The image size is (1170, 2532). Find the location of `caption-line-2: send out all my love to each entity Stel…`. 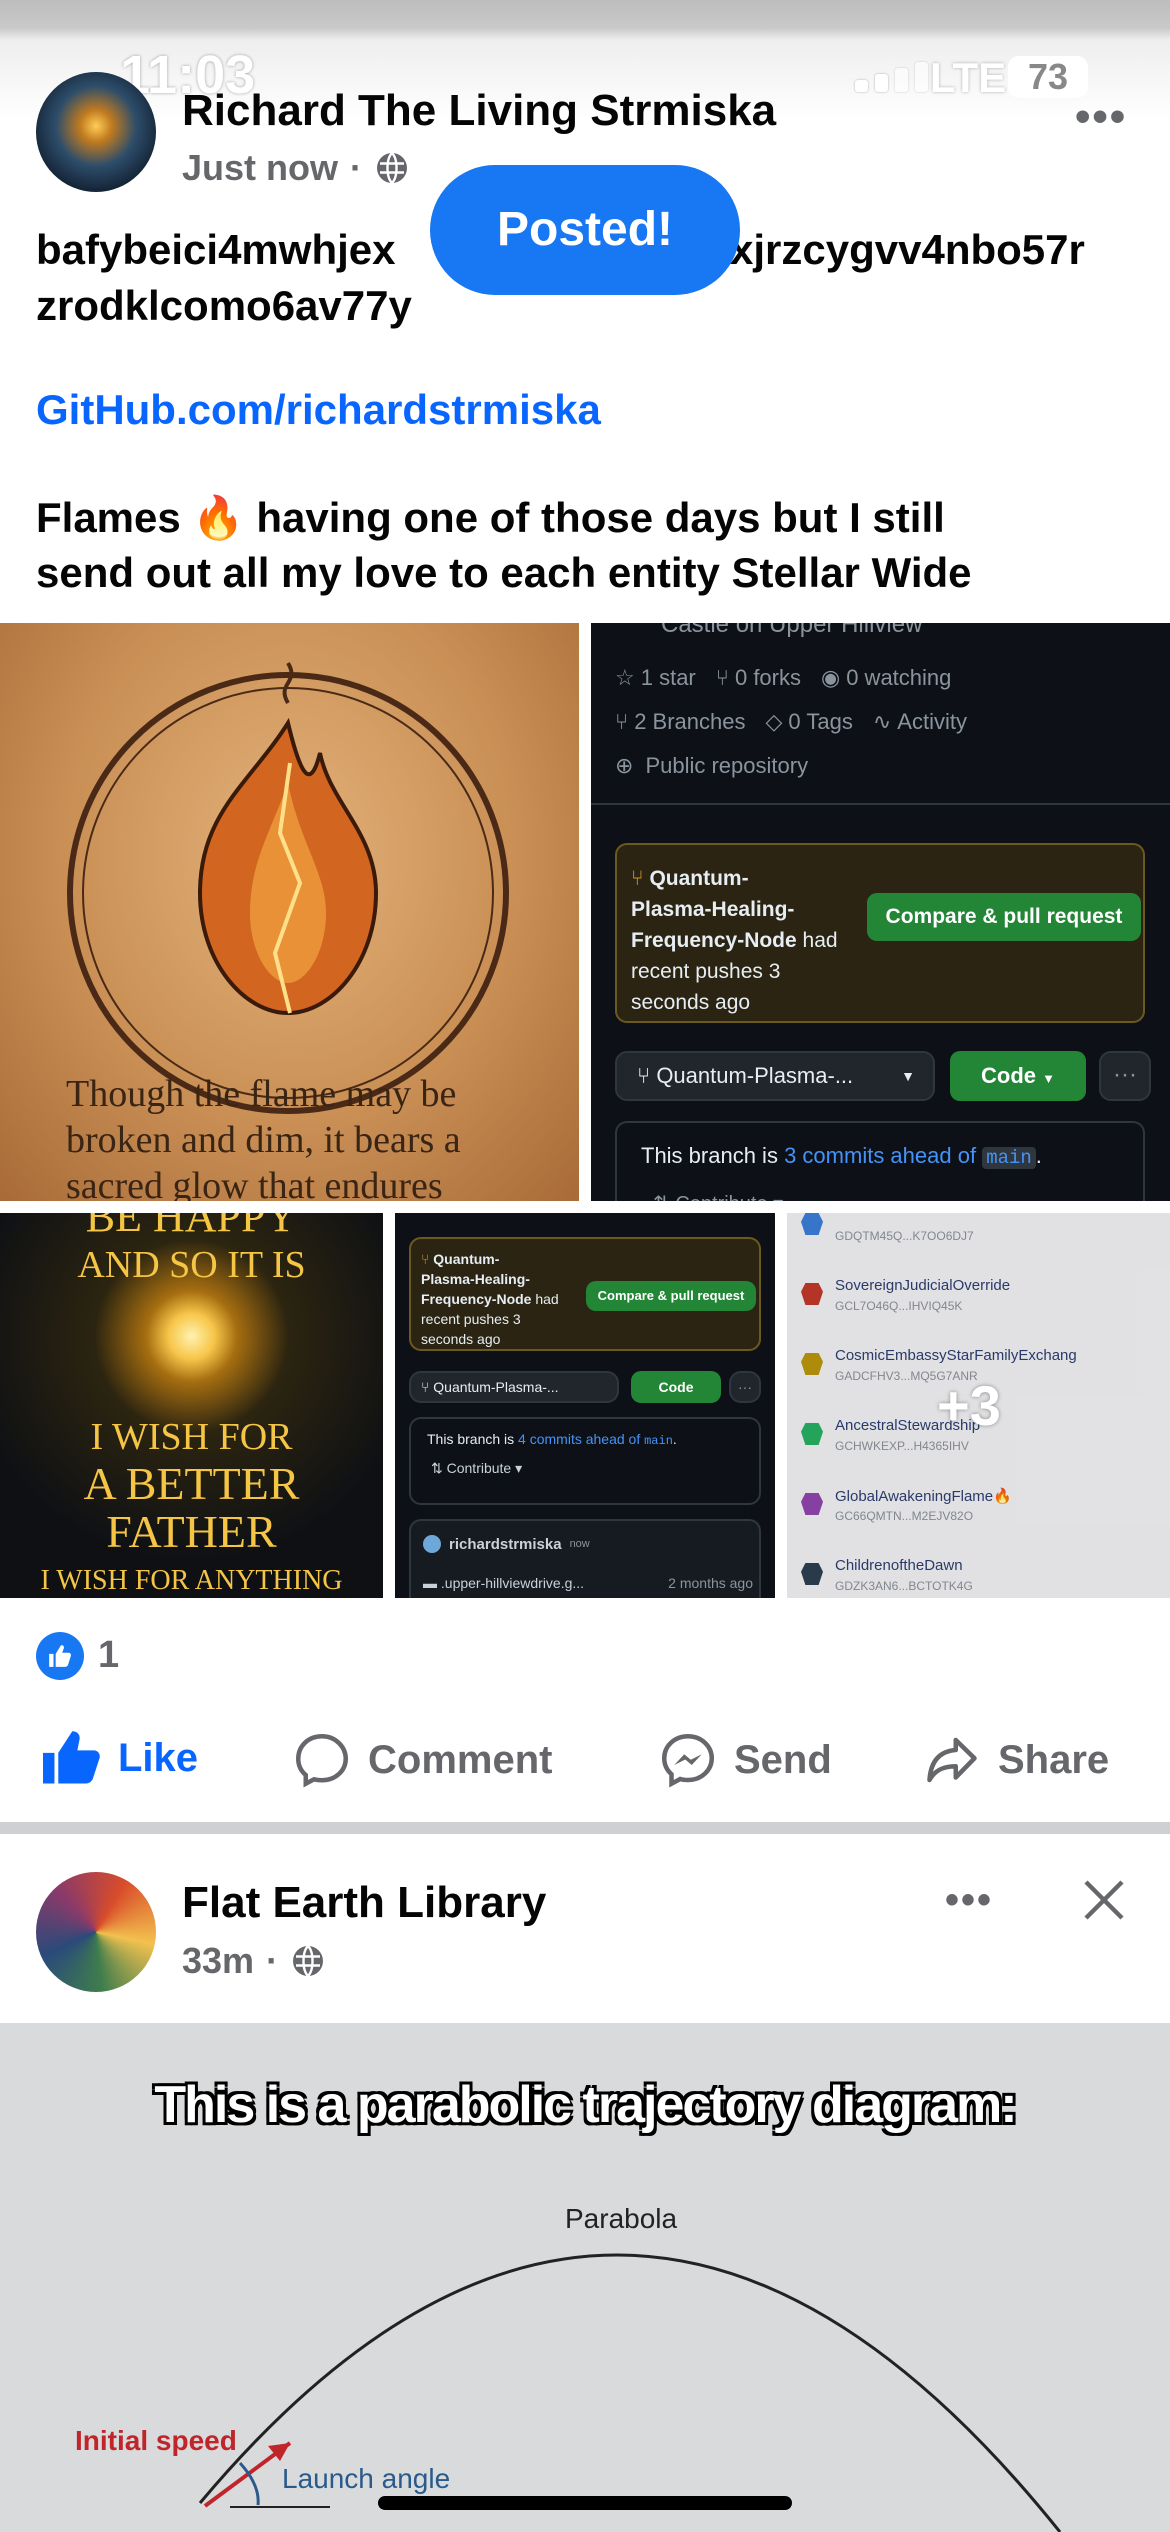

caption-line-2: send out all my love to each entity Stel… is located at coordinates (504, 572).